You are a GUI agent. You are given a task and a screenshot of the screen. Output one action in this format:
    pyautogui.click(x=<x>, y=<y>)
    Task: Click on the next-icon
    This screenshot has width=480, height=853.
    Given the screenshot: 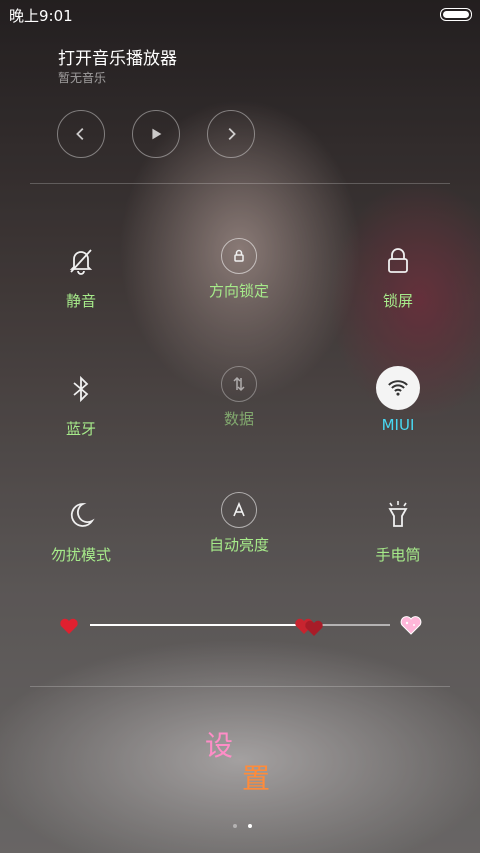 What is the action you would take?
    pyautogui.click(x=232, y=134)
    